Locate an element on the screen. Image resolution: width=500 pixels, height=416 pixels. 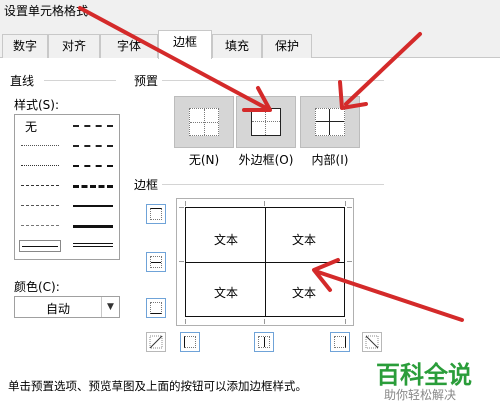
border-right-icon is located at coordinates (340, 342).